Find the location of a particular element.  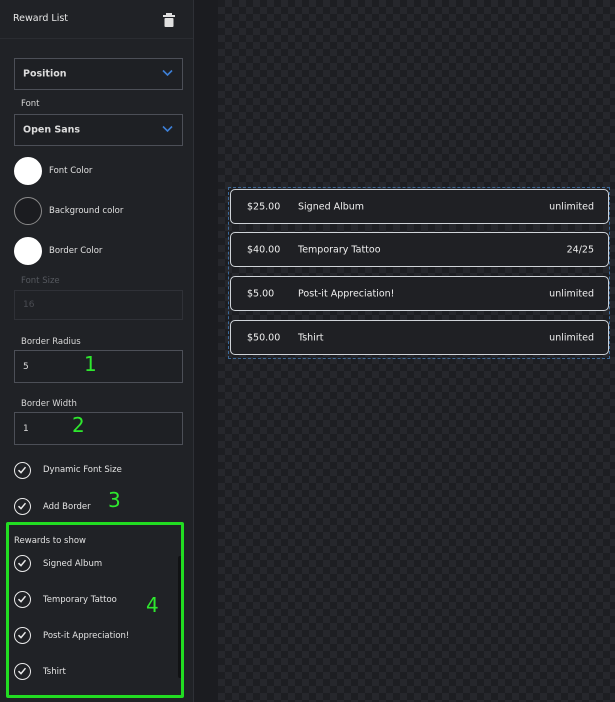

position-select: Position is located at coordinates (98, 74).